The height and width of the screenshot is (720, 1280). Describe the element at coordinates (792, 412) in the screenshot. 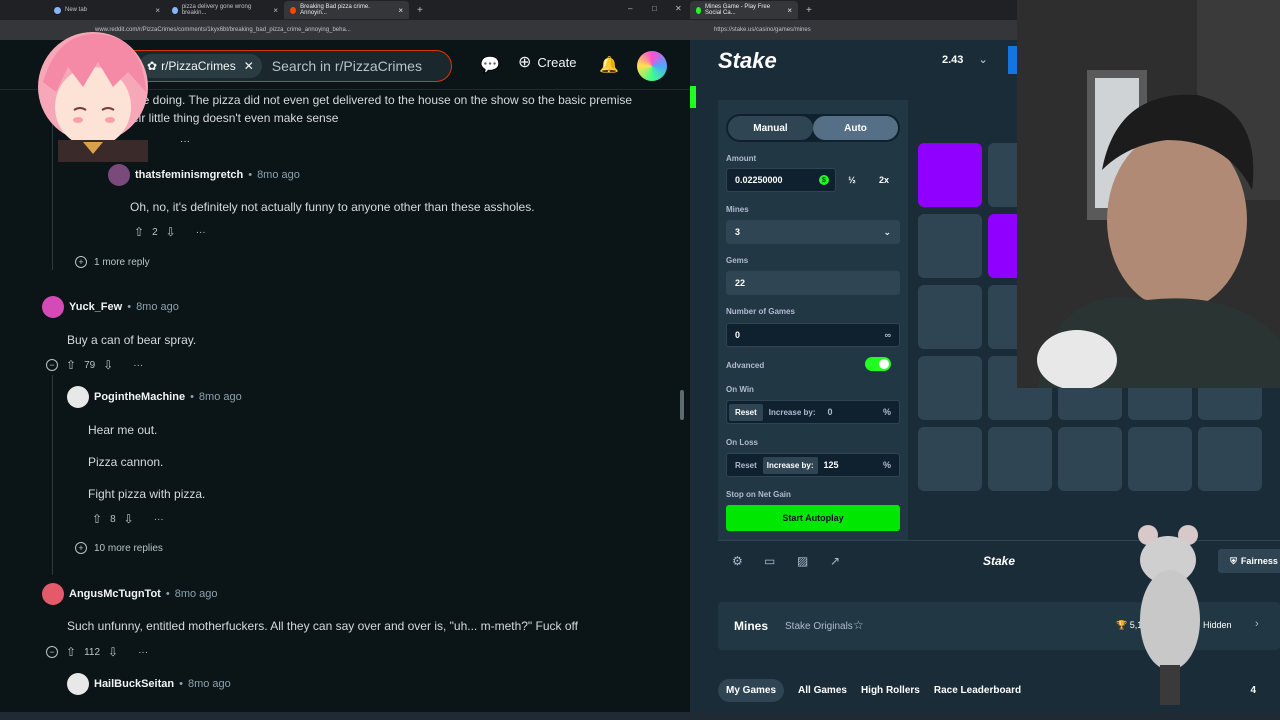

I see `on-win-increase-button: Increase by:` at that location.